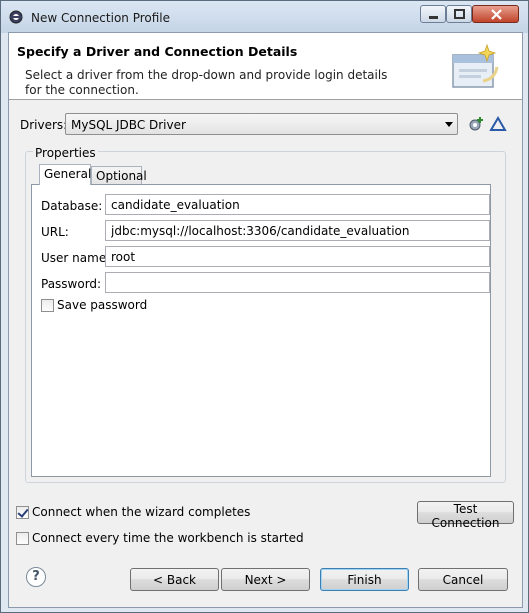  Describe the element at coordinates (157, 51) in the screenshot. I see `page-title: Specify a Driver and Connection Details` at that location.